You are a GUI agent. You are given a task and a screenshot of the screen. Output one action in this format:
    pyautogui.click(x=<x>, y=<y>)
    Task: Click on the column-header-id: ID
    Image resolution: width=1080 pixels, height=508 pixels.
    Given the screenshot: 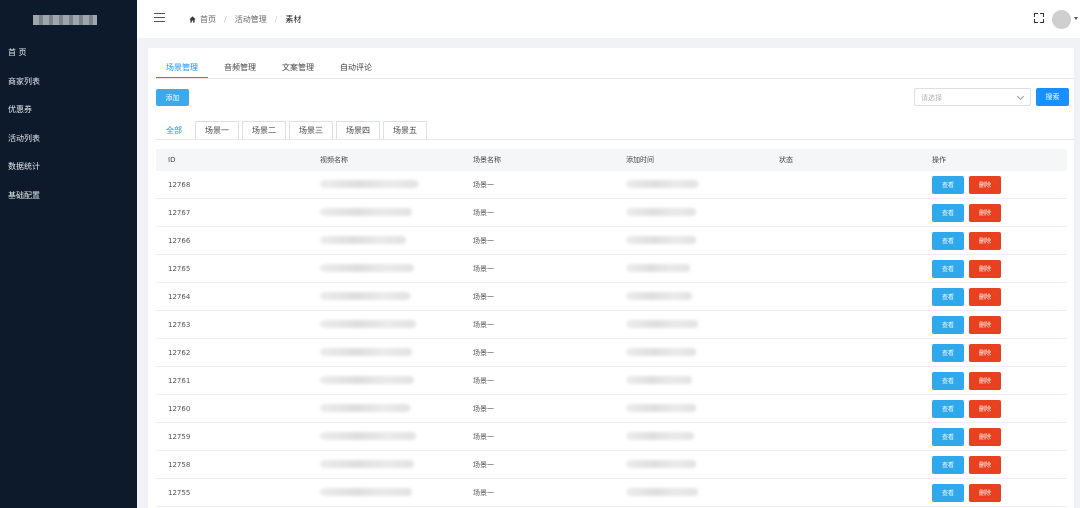 What is the action you would take?
    pyautogui.click(x=172, y=160)
    